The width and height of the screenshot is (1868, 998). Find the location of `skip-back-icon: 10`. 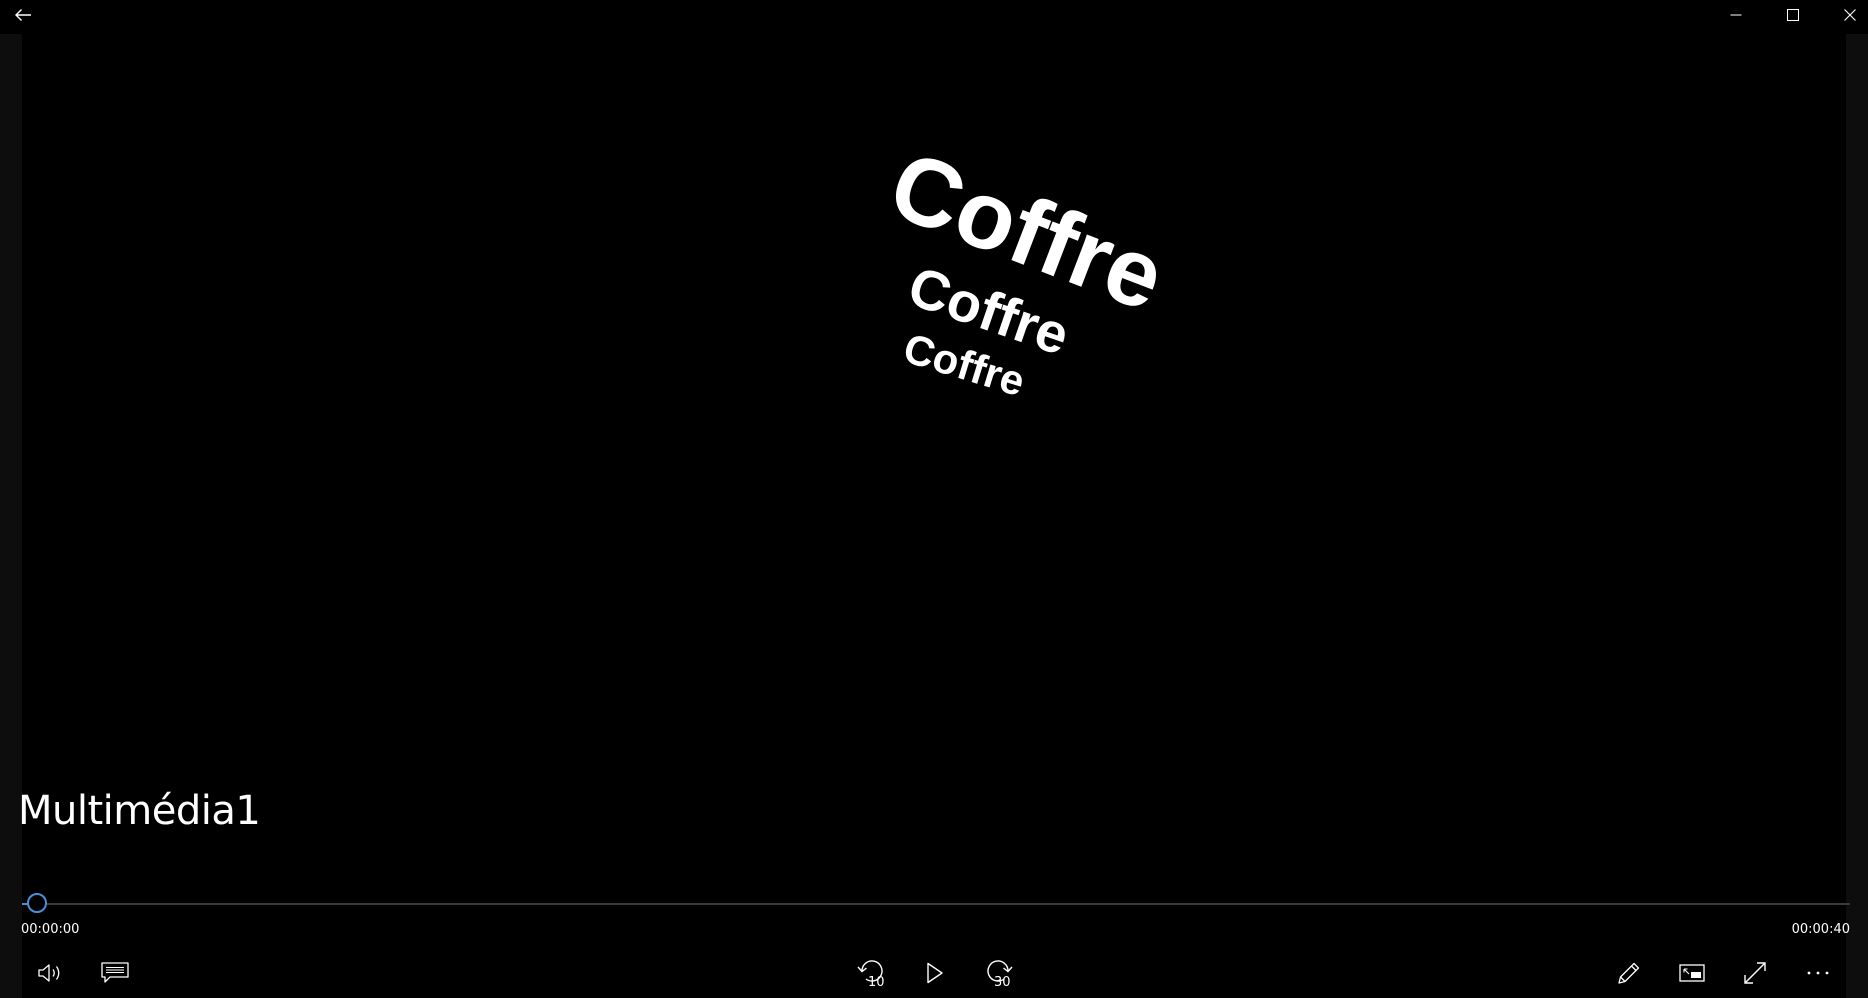

skip-back-icon: 10 is located at coordinates (871, 975).